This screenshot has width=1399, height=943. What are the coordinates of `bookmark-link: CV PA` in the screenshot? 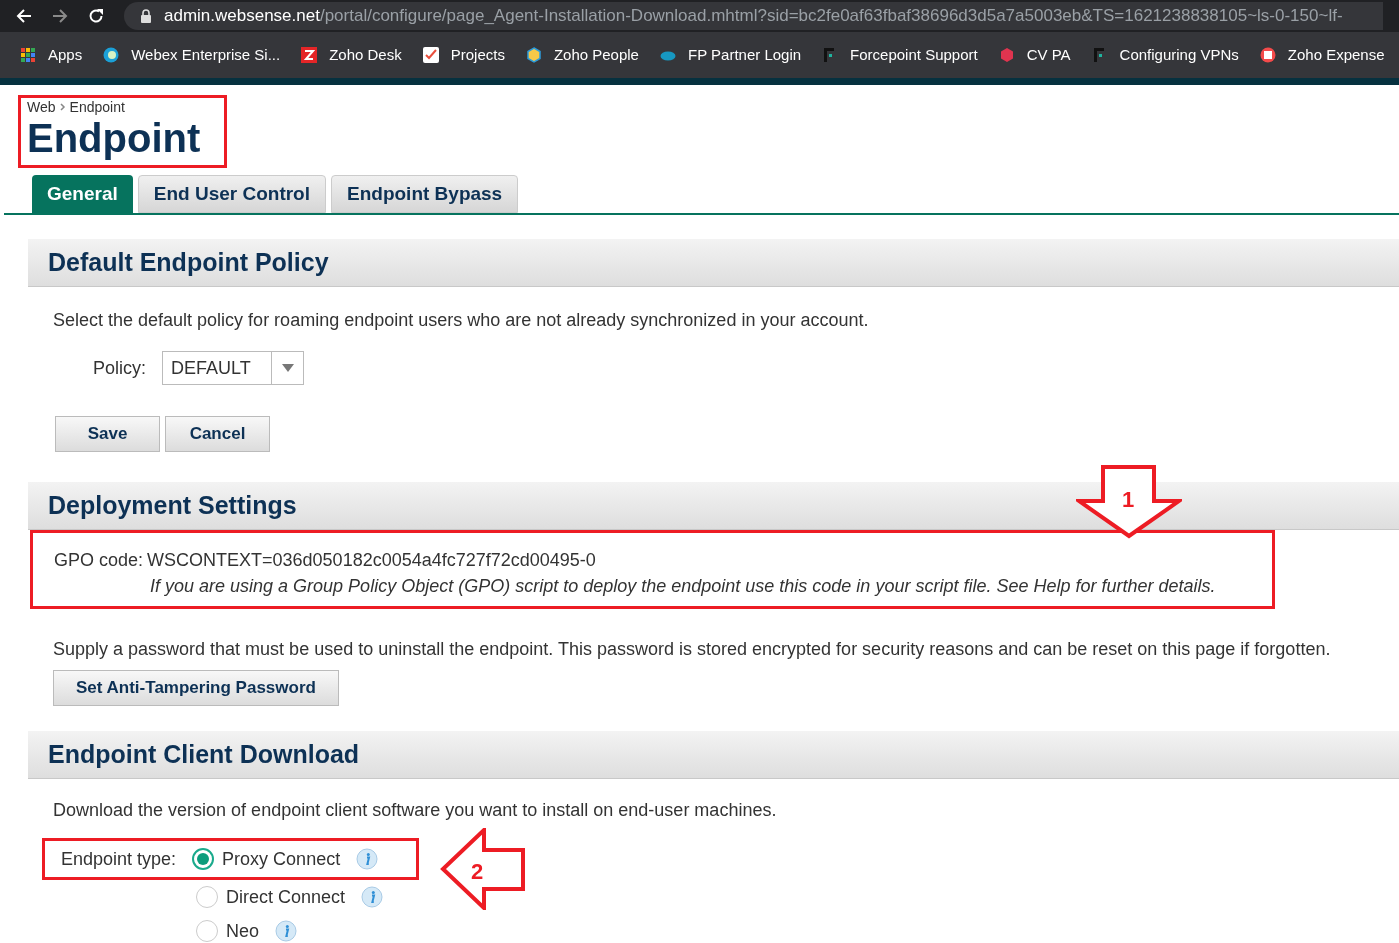 It's located at (1048, 55).